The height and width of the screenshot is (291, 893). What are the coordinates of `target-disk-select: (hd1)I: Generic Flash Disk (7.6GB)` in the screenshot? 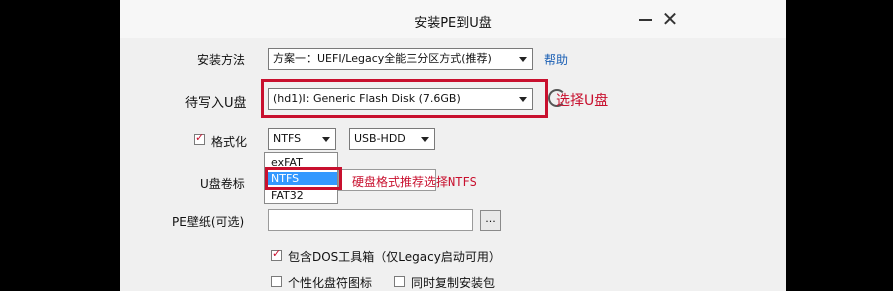 It's located at (400, 99).